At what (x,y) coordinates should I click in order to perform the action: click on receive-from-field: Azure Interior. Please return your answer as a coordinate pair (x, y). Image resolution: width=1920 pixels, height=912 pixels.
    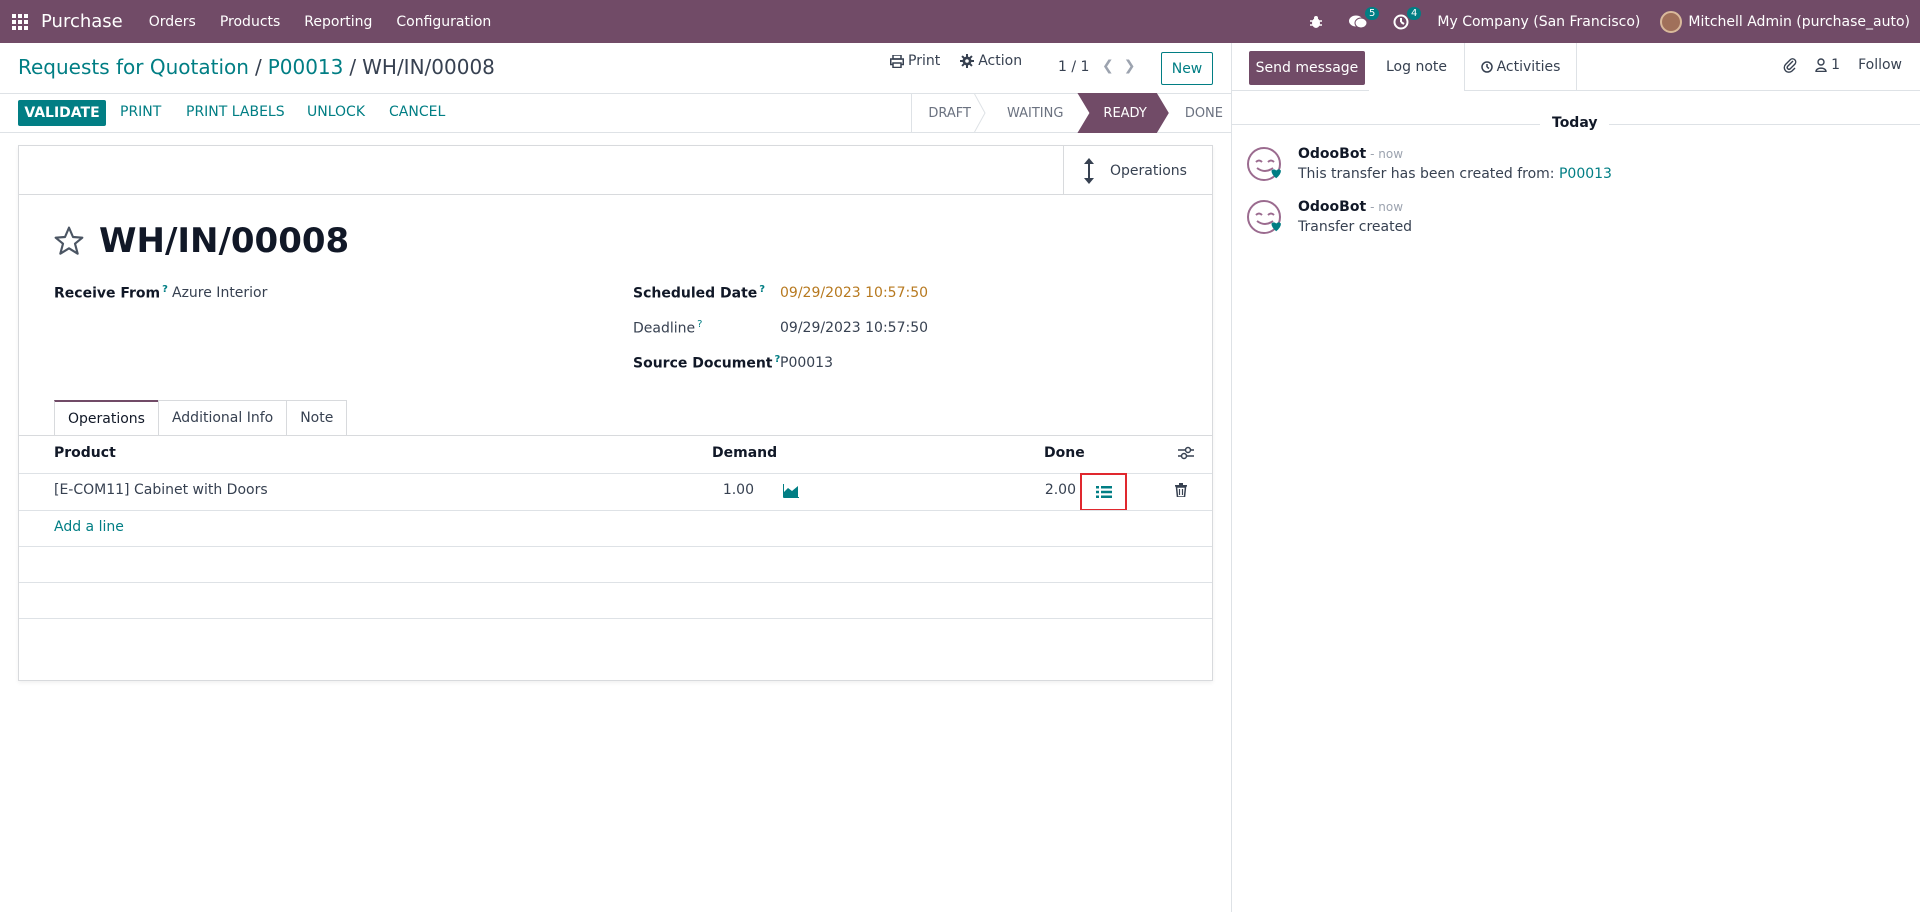
    Looking at the image, I should click on (219, 293).